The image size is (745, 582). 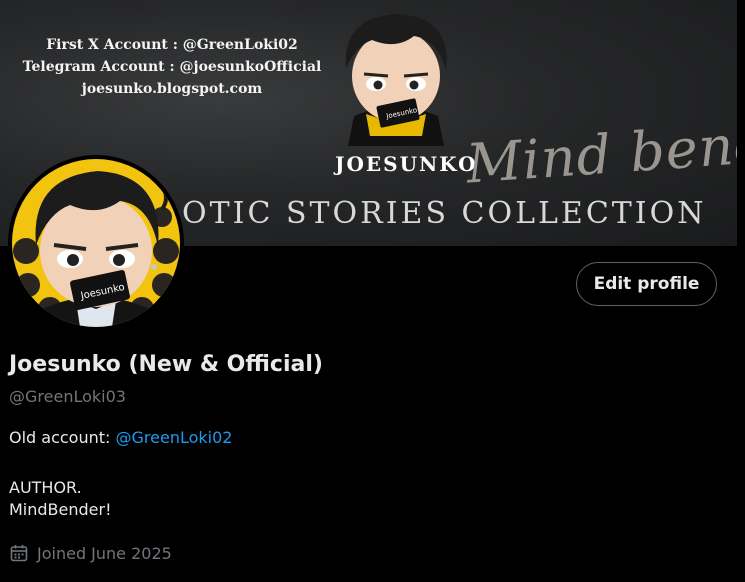 What do you see at coordinates (646, 284) in the screenshot?
I see `edit-profile-button: Edit profile` at bounding box center [646, 284].